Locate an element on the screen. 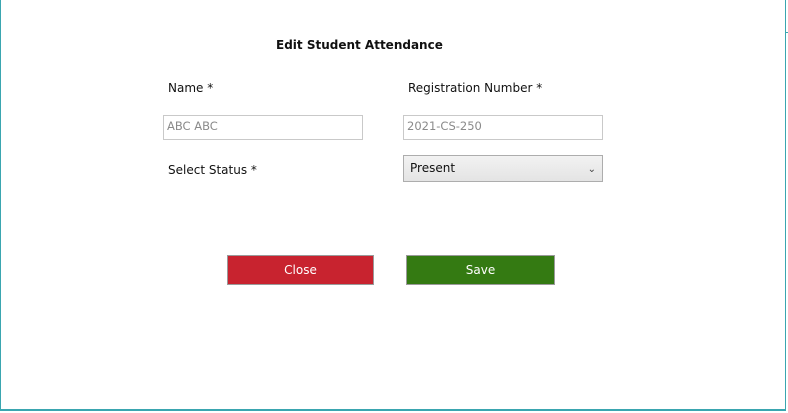 This screenshot has height=413, width=788. select-status-label: Select Status * is located at coordinates (212, 170).